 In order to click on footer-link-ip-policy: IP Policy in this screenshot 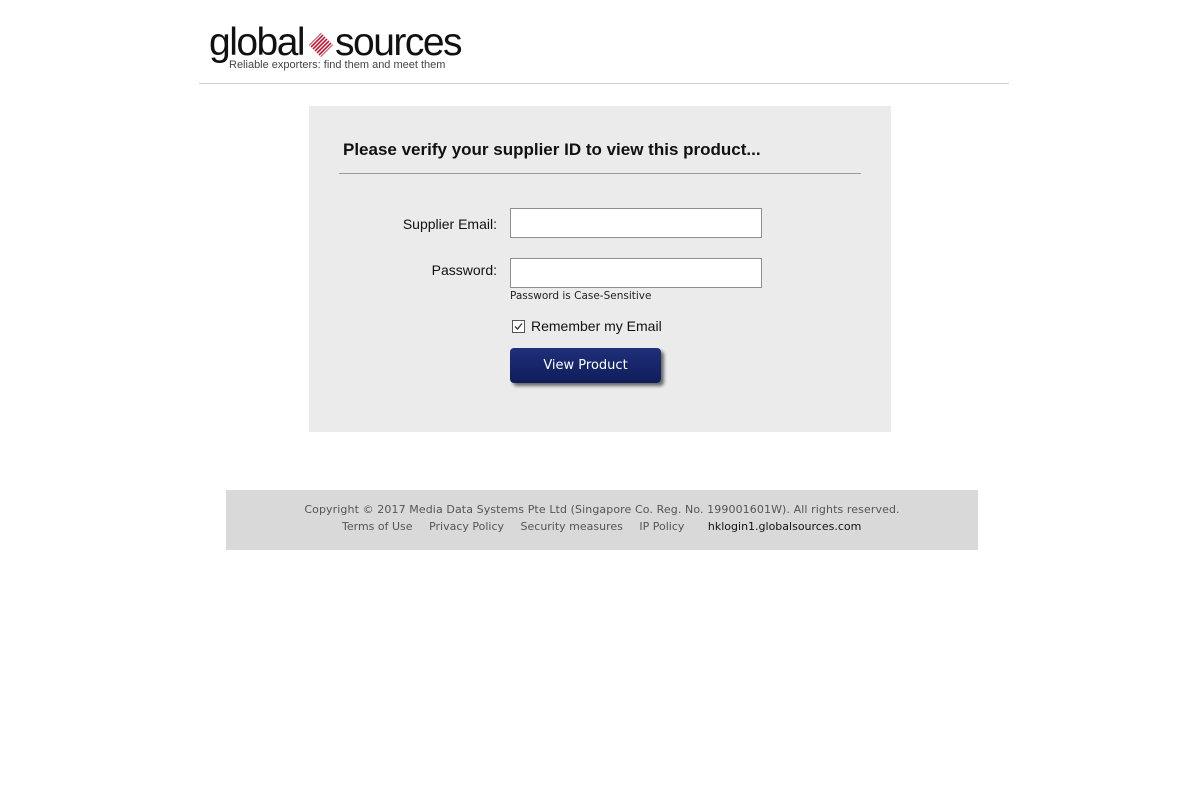, I will do `click(661, 526)`.